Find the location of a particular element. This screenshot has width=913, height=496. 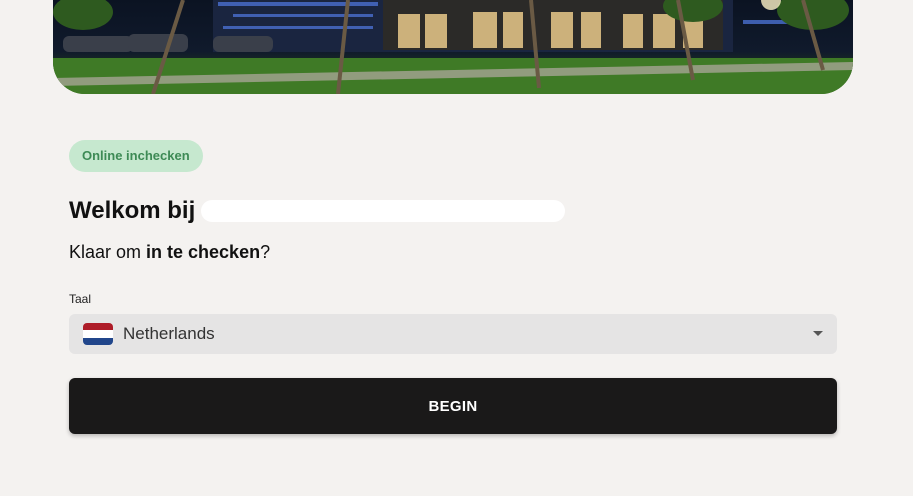

welcome-prefix: Welkom bij is located at coordinates (132, 210).